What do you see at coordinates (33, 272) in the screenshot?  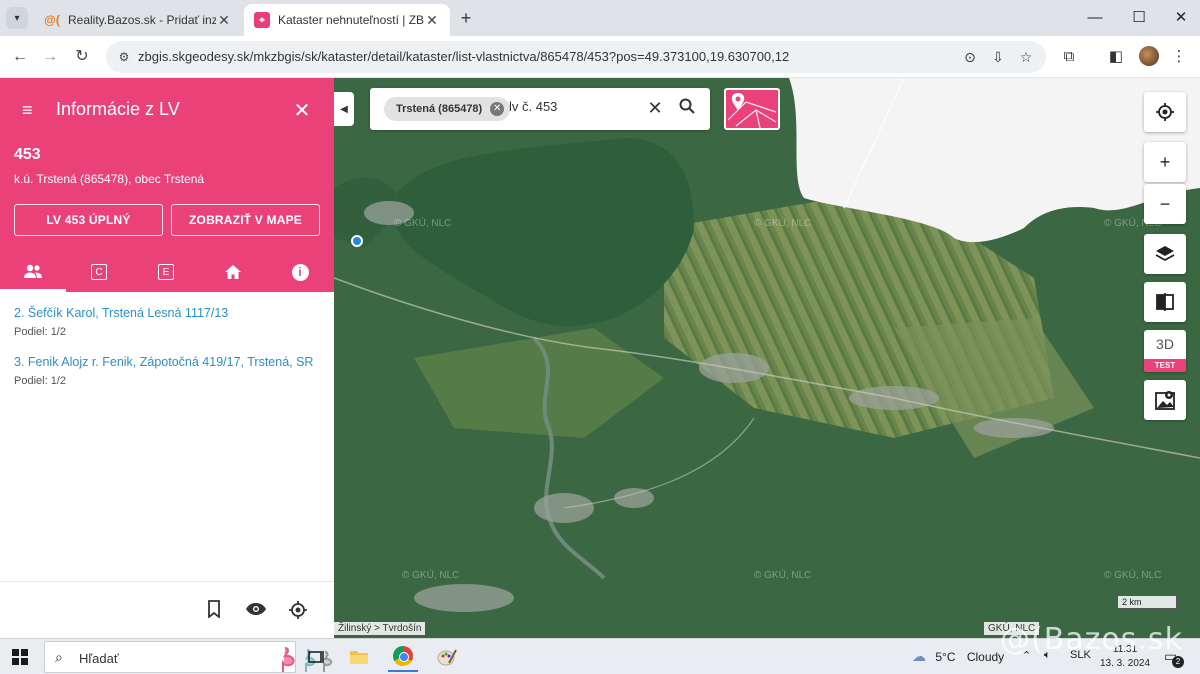 I see `tab-owners` at bounding box center [33, 272].